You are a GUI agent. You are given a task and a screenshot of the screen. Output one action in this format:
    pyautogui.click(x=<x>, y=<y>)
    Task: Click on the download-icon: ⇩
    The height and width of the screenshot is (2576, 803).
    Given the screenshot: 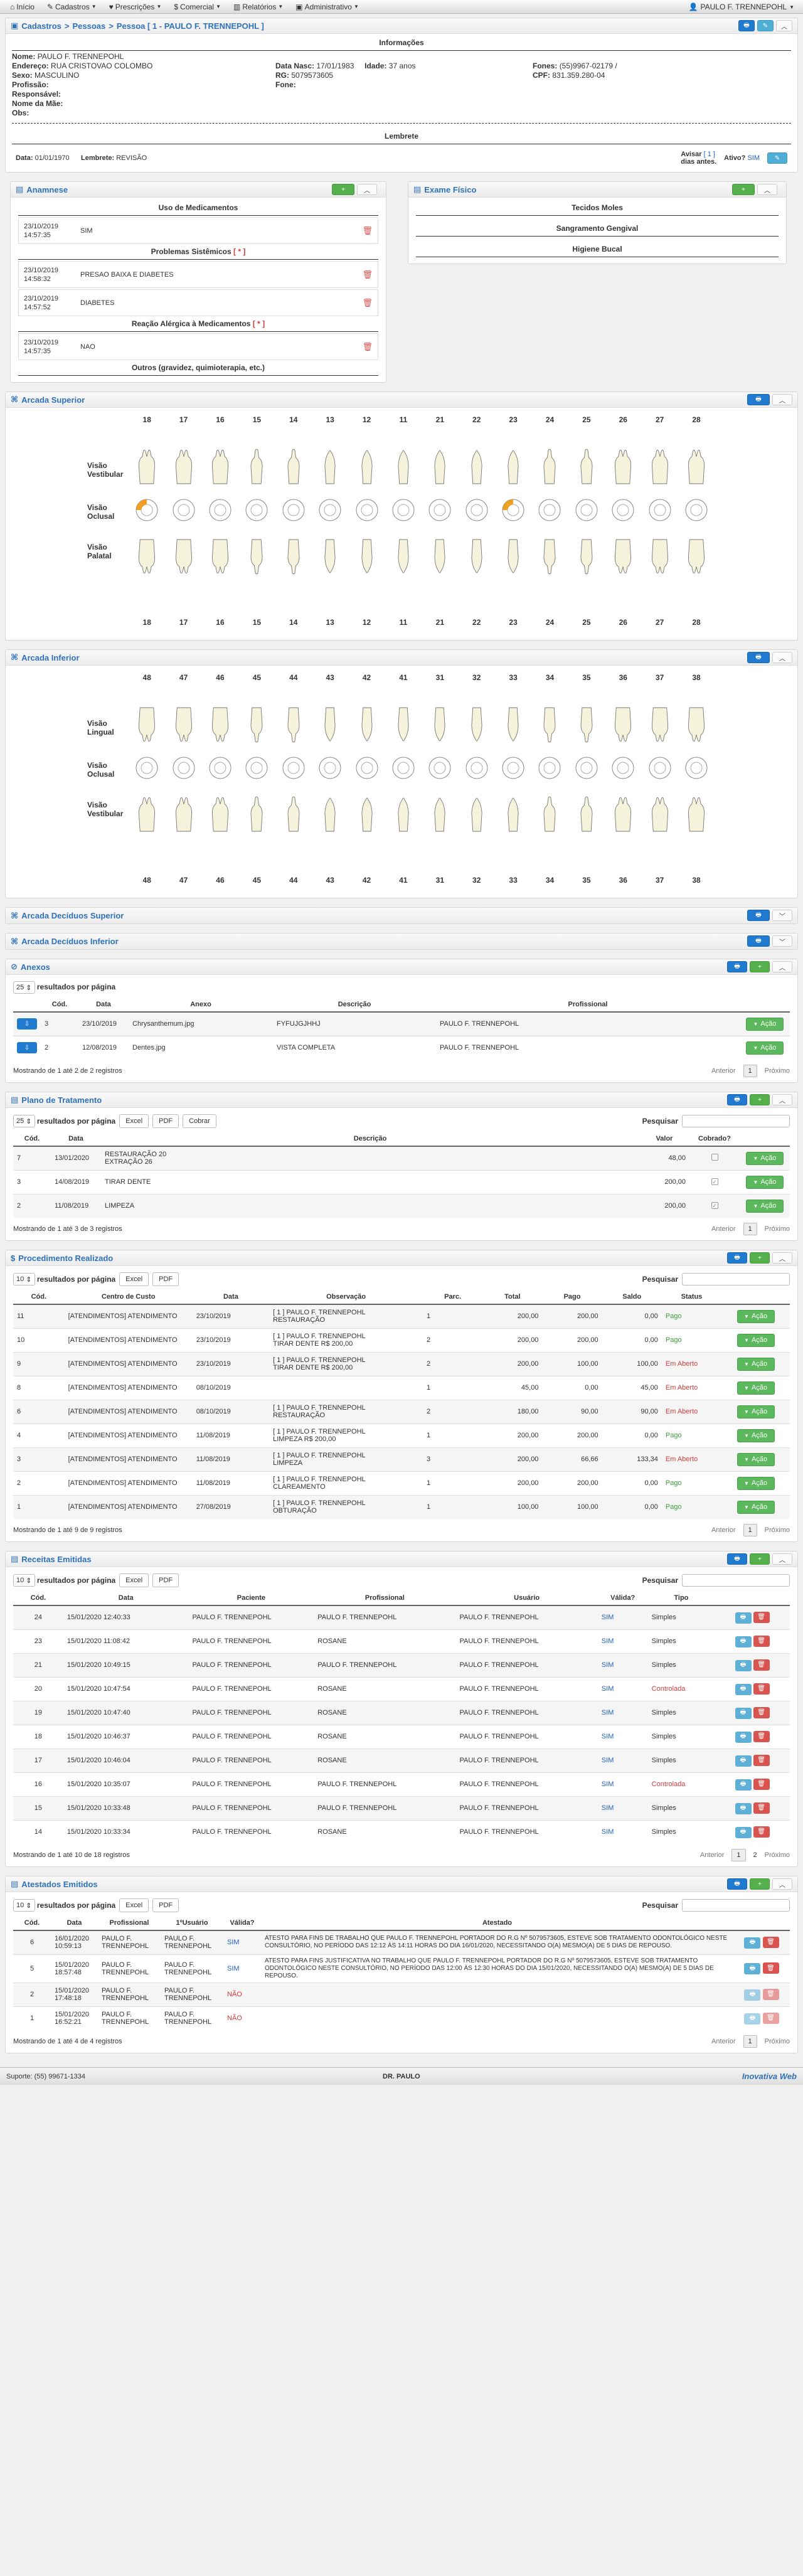 What is the action you would take?
    pyautogui.click(x=27, y=1048)
    